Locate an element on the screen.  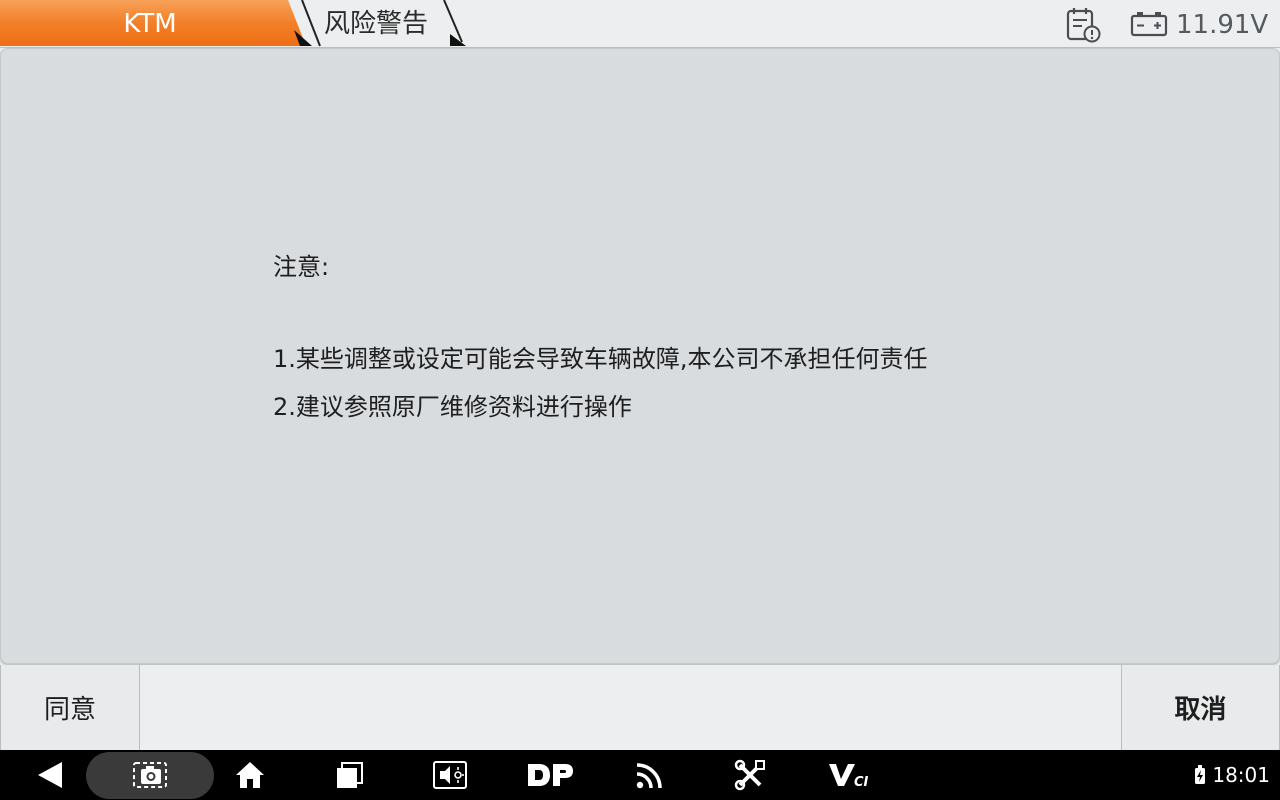
back-icon is located at coordinates (50, 775).